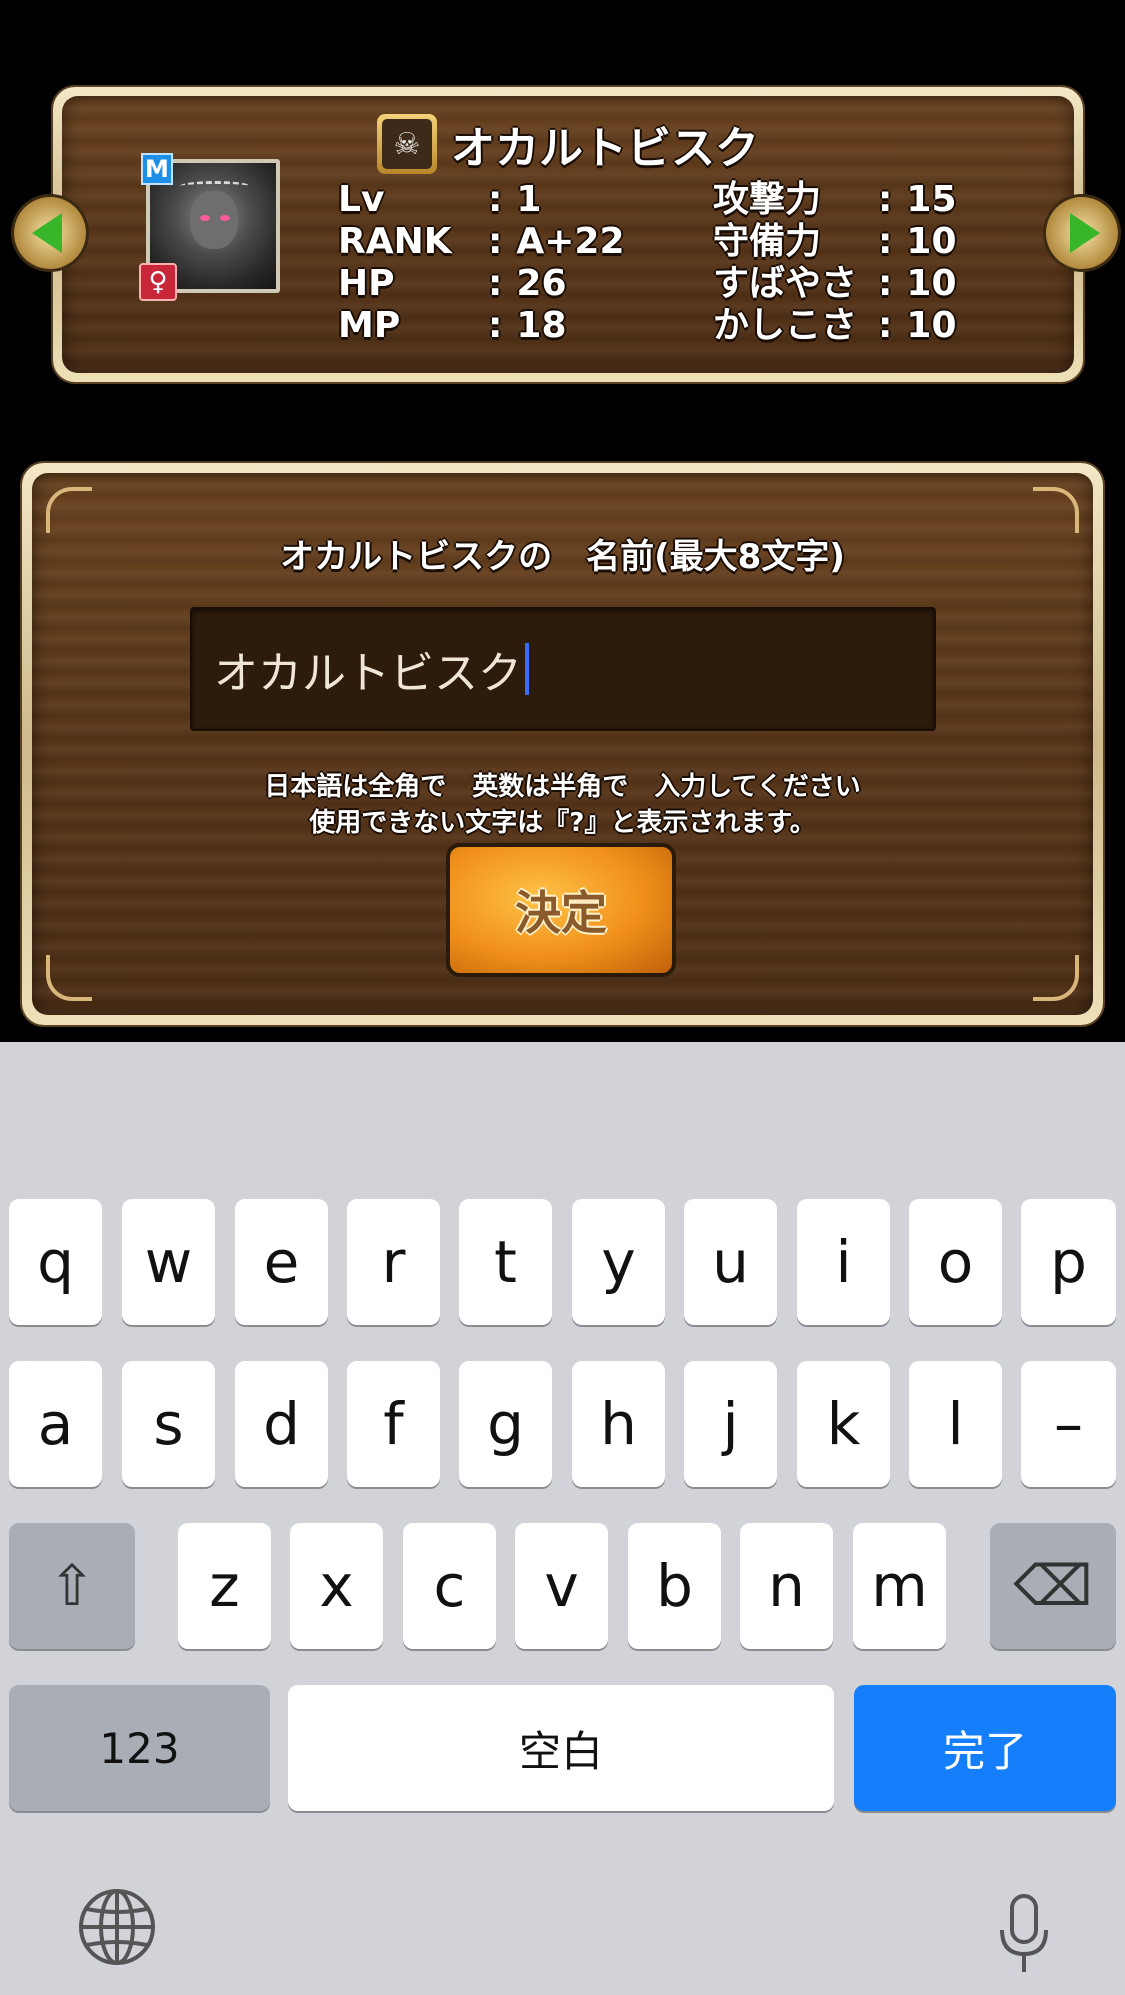 The height and width of the screenshot is (1995, 1125). Describe the element at coordinates (730, 1262) in the screenshot. I see `key-u: u` at that location.